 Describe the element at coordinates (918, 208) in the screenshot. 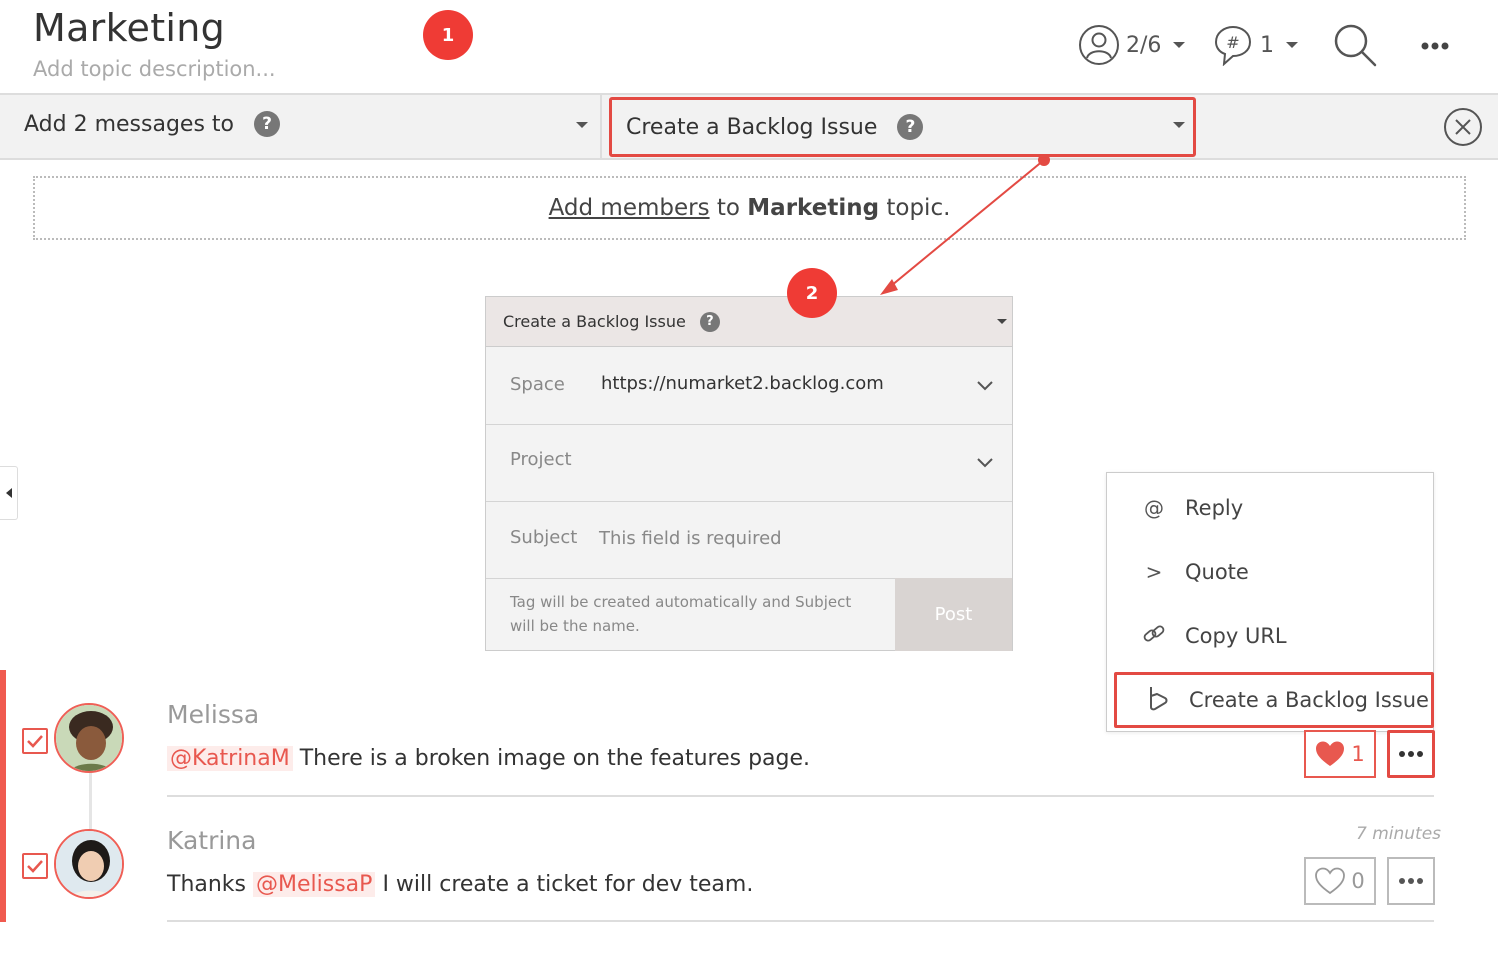

I see `add-members-end: topic.` at that location.